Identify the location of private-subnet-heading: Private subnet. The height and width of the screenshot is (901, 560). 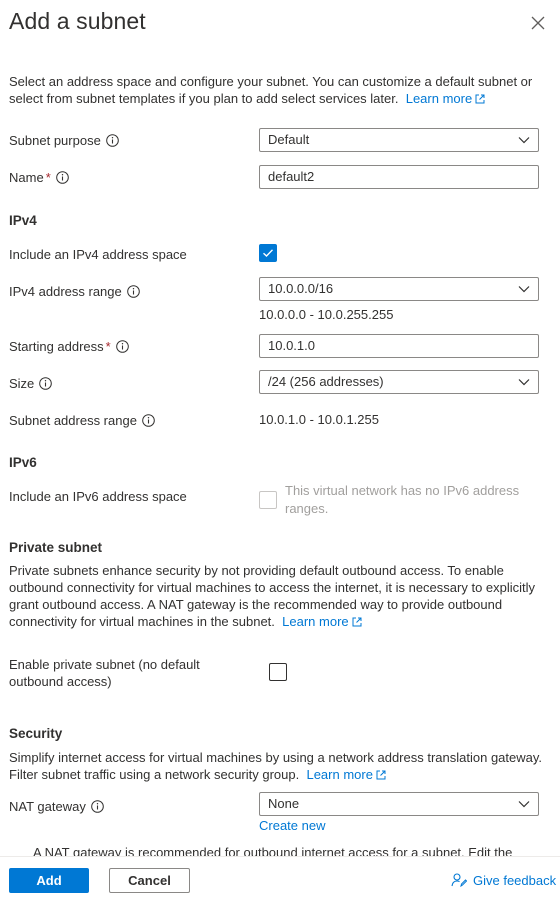
(56, 547).